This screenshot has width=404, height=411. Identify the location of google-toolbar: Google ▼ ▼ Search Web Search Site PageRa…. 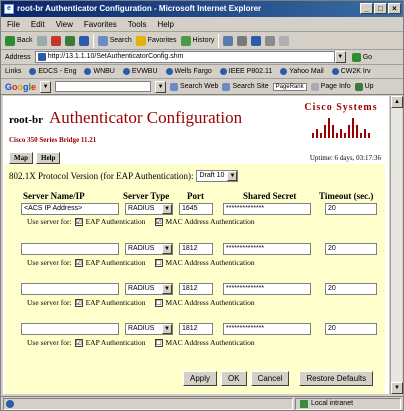
(202, 87).